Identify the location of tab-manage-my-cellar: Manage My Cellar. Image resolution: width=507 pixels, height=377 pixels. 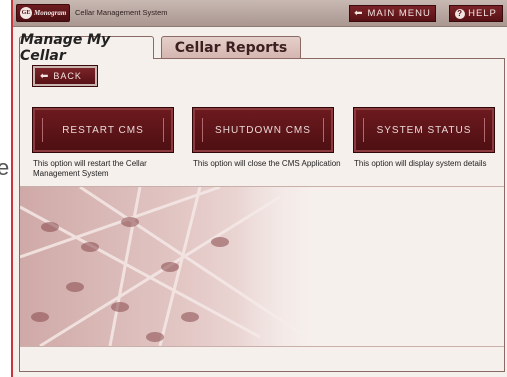
(86, 48).